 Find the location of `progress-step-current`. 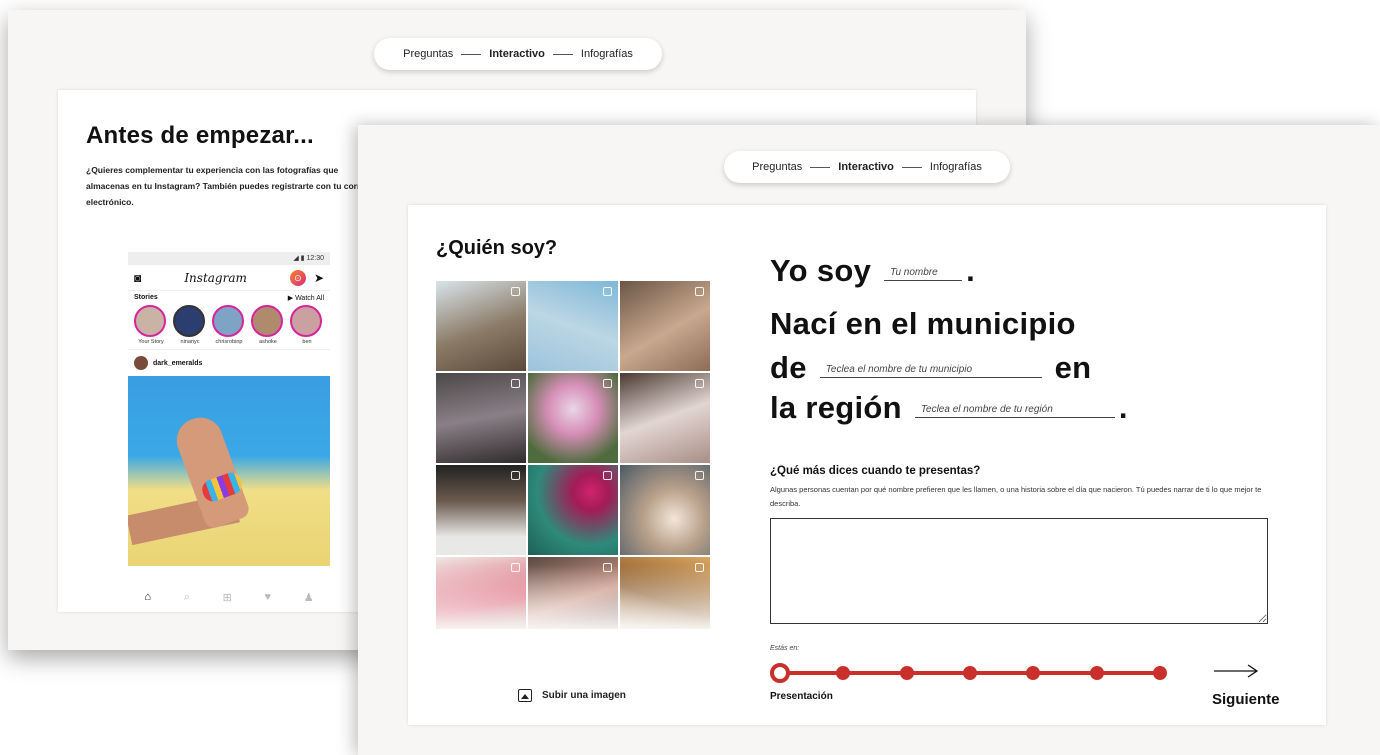

progress-step-current is located at coordinates (780, 673).